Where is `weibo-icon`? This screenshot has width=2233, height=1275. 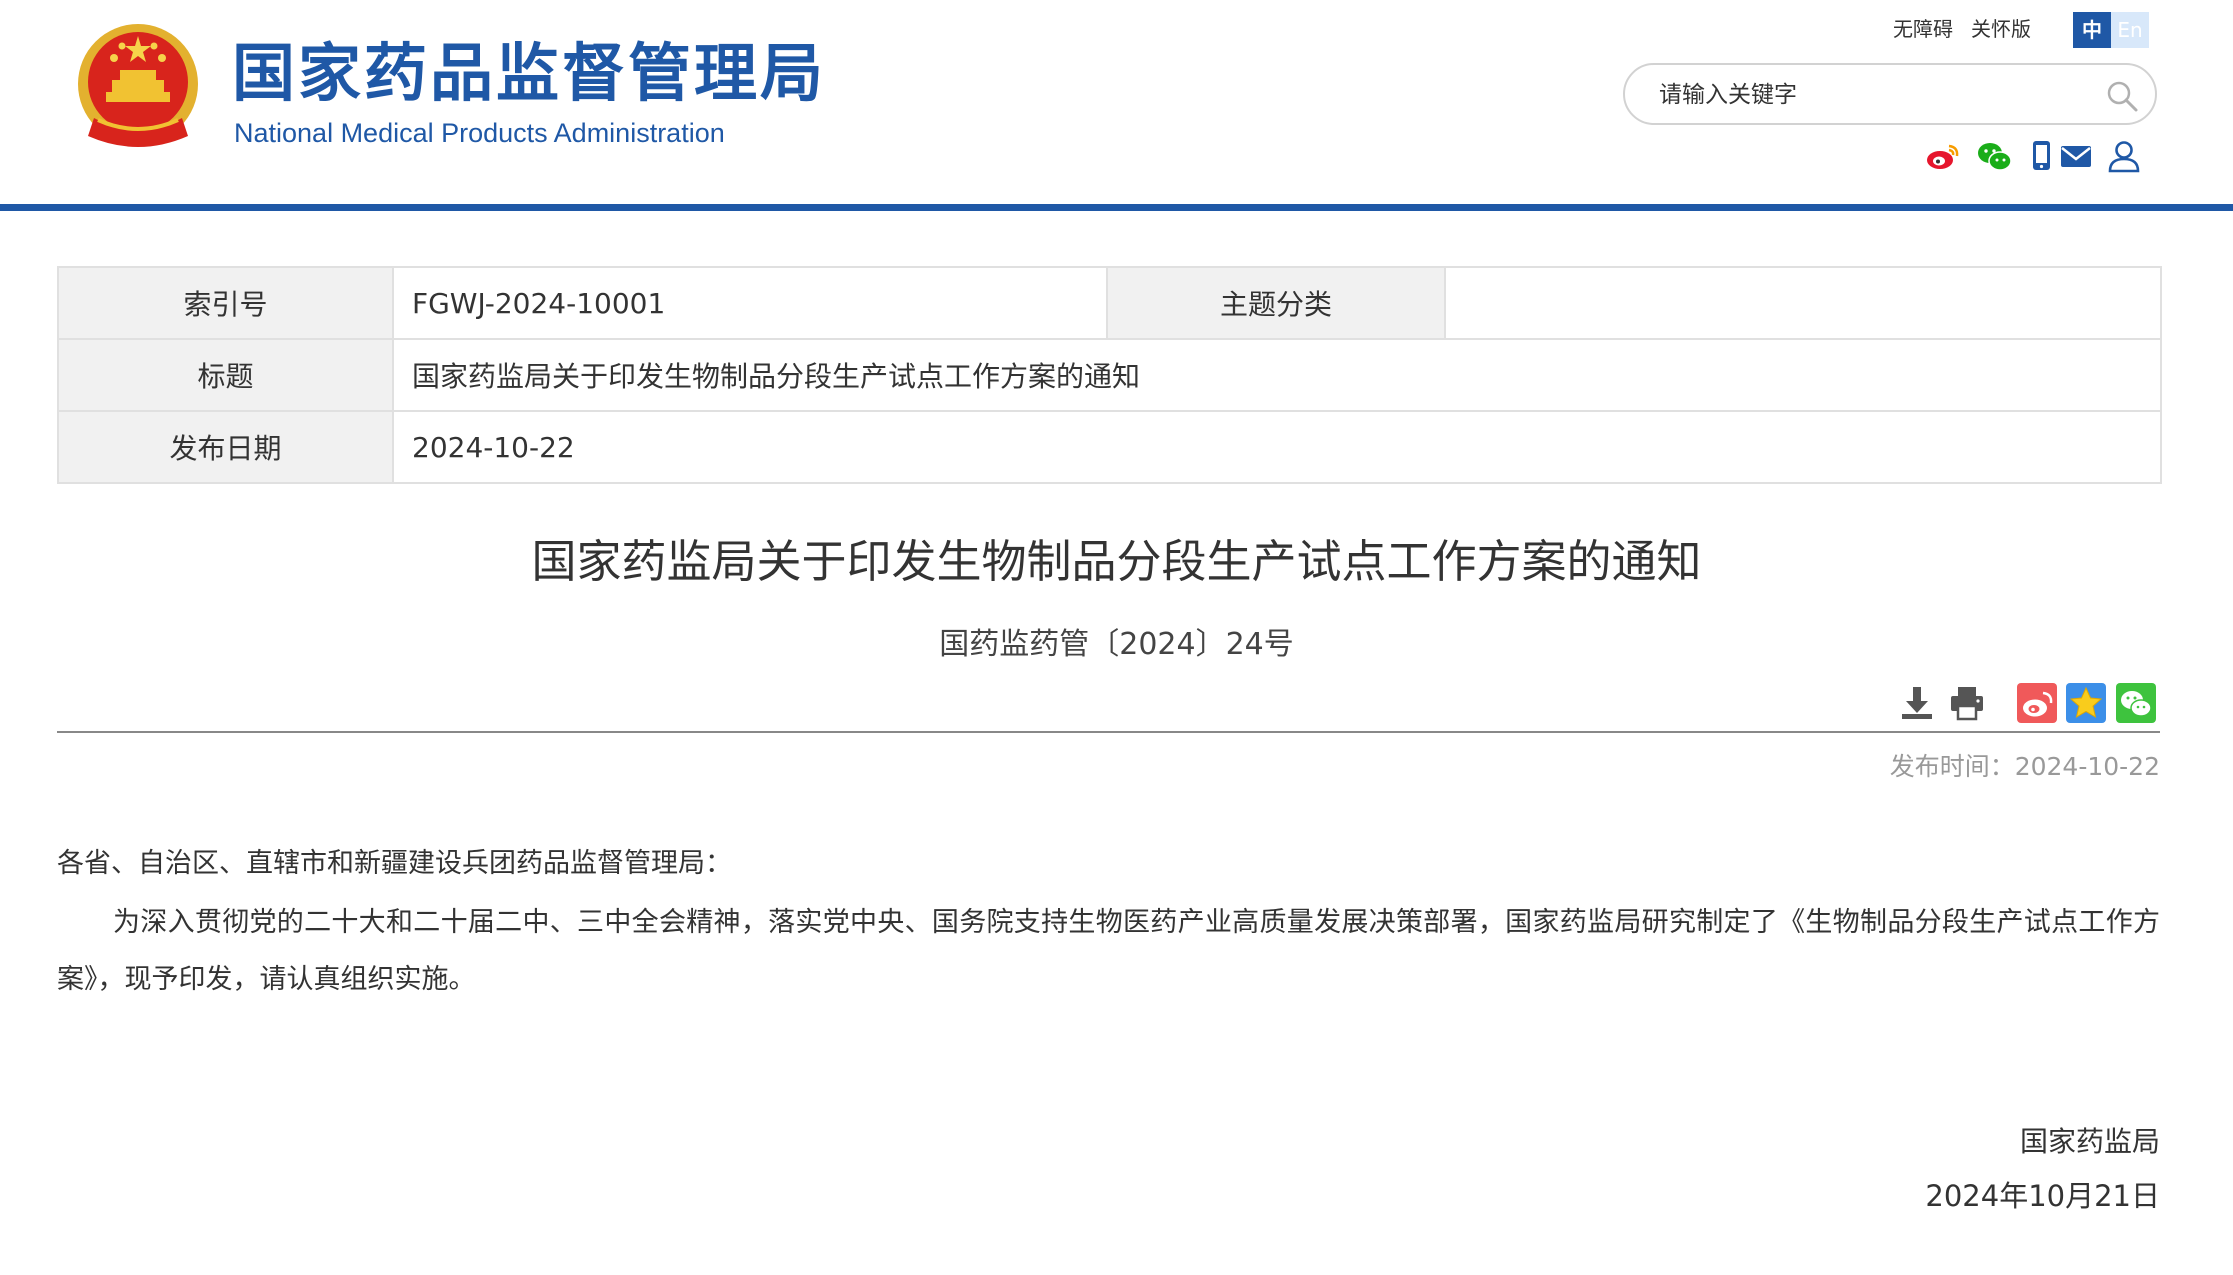
weibo-icon is located at coordinates (1943, 156).